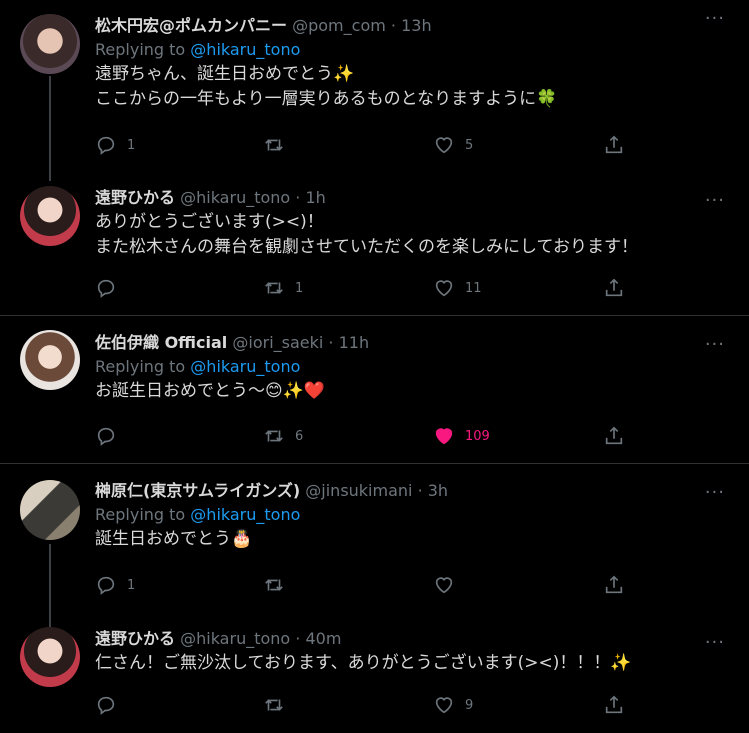  I want to click on timestamp: · 11h, so click(348, 342).